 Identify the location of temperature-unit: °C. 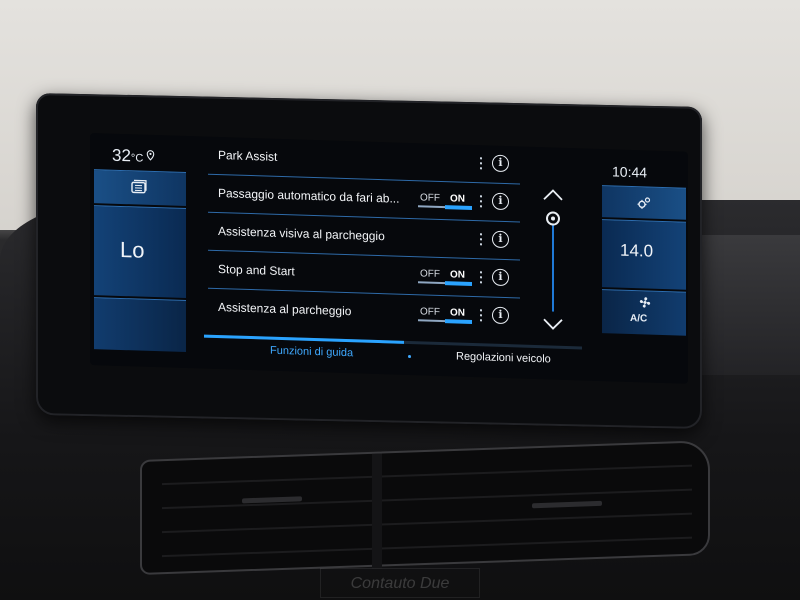
(137, 158).